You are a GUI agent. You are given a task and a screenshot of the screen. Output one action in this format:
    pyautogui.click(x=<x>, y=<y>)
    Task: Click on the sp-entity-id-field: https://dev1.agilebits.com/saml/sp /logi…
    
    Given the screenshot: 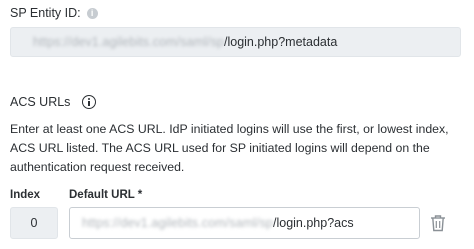 What is the action you would take?
    pyautogui.click(x=235, y=42)
    